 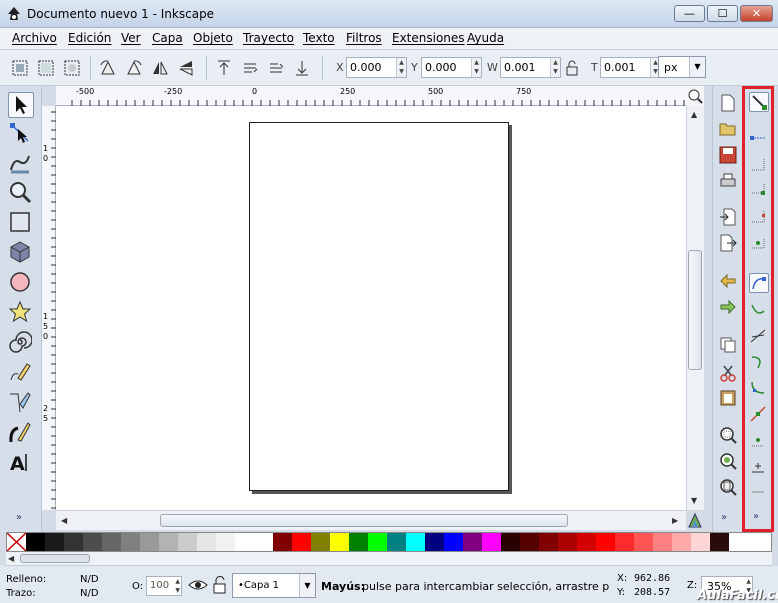 What do you see at coordinates (728, 307) in the screenshot?
I see `redo-icon` at bounding box center [728, 307].